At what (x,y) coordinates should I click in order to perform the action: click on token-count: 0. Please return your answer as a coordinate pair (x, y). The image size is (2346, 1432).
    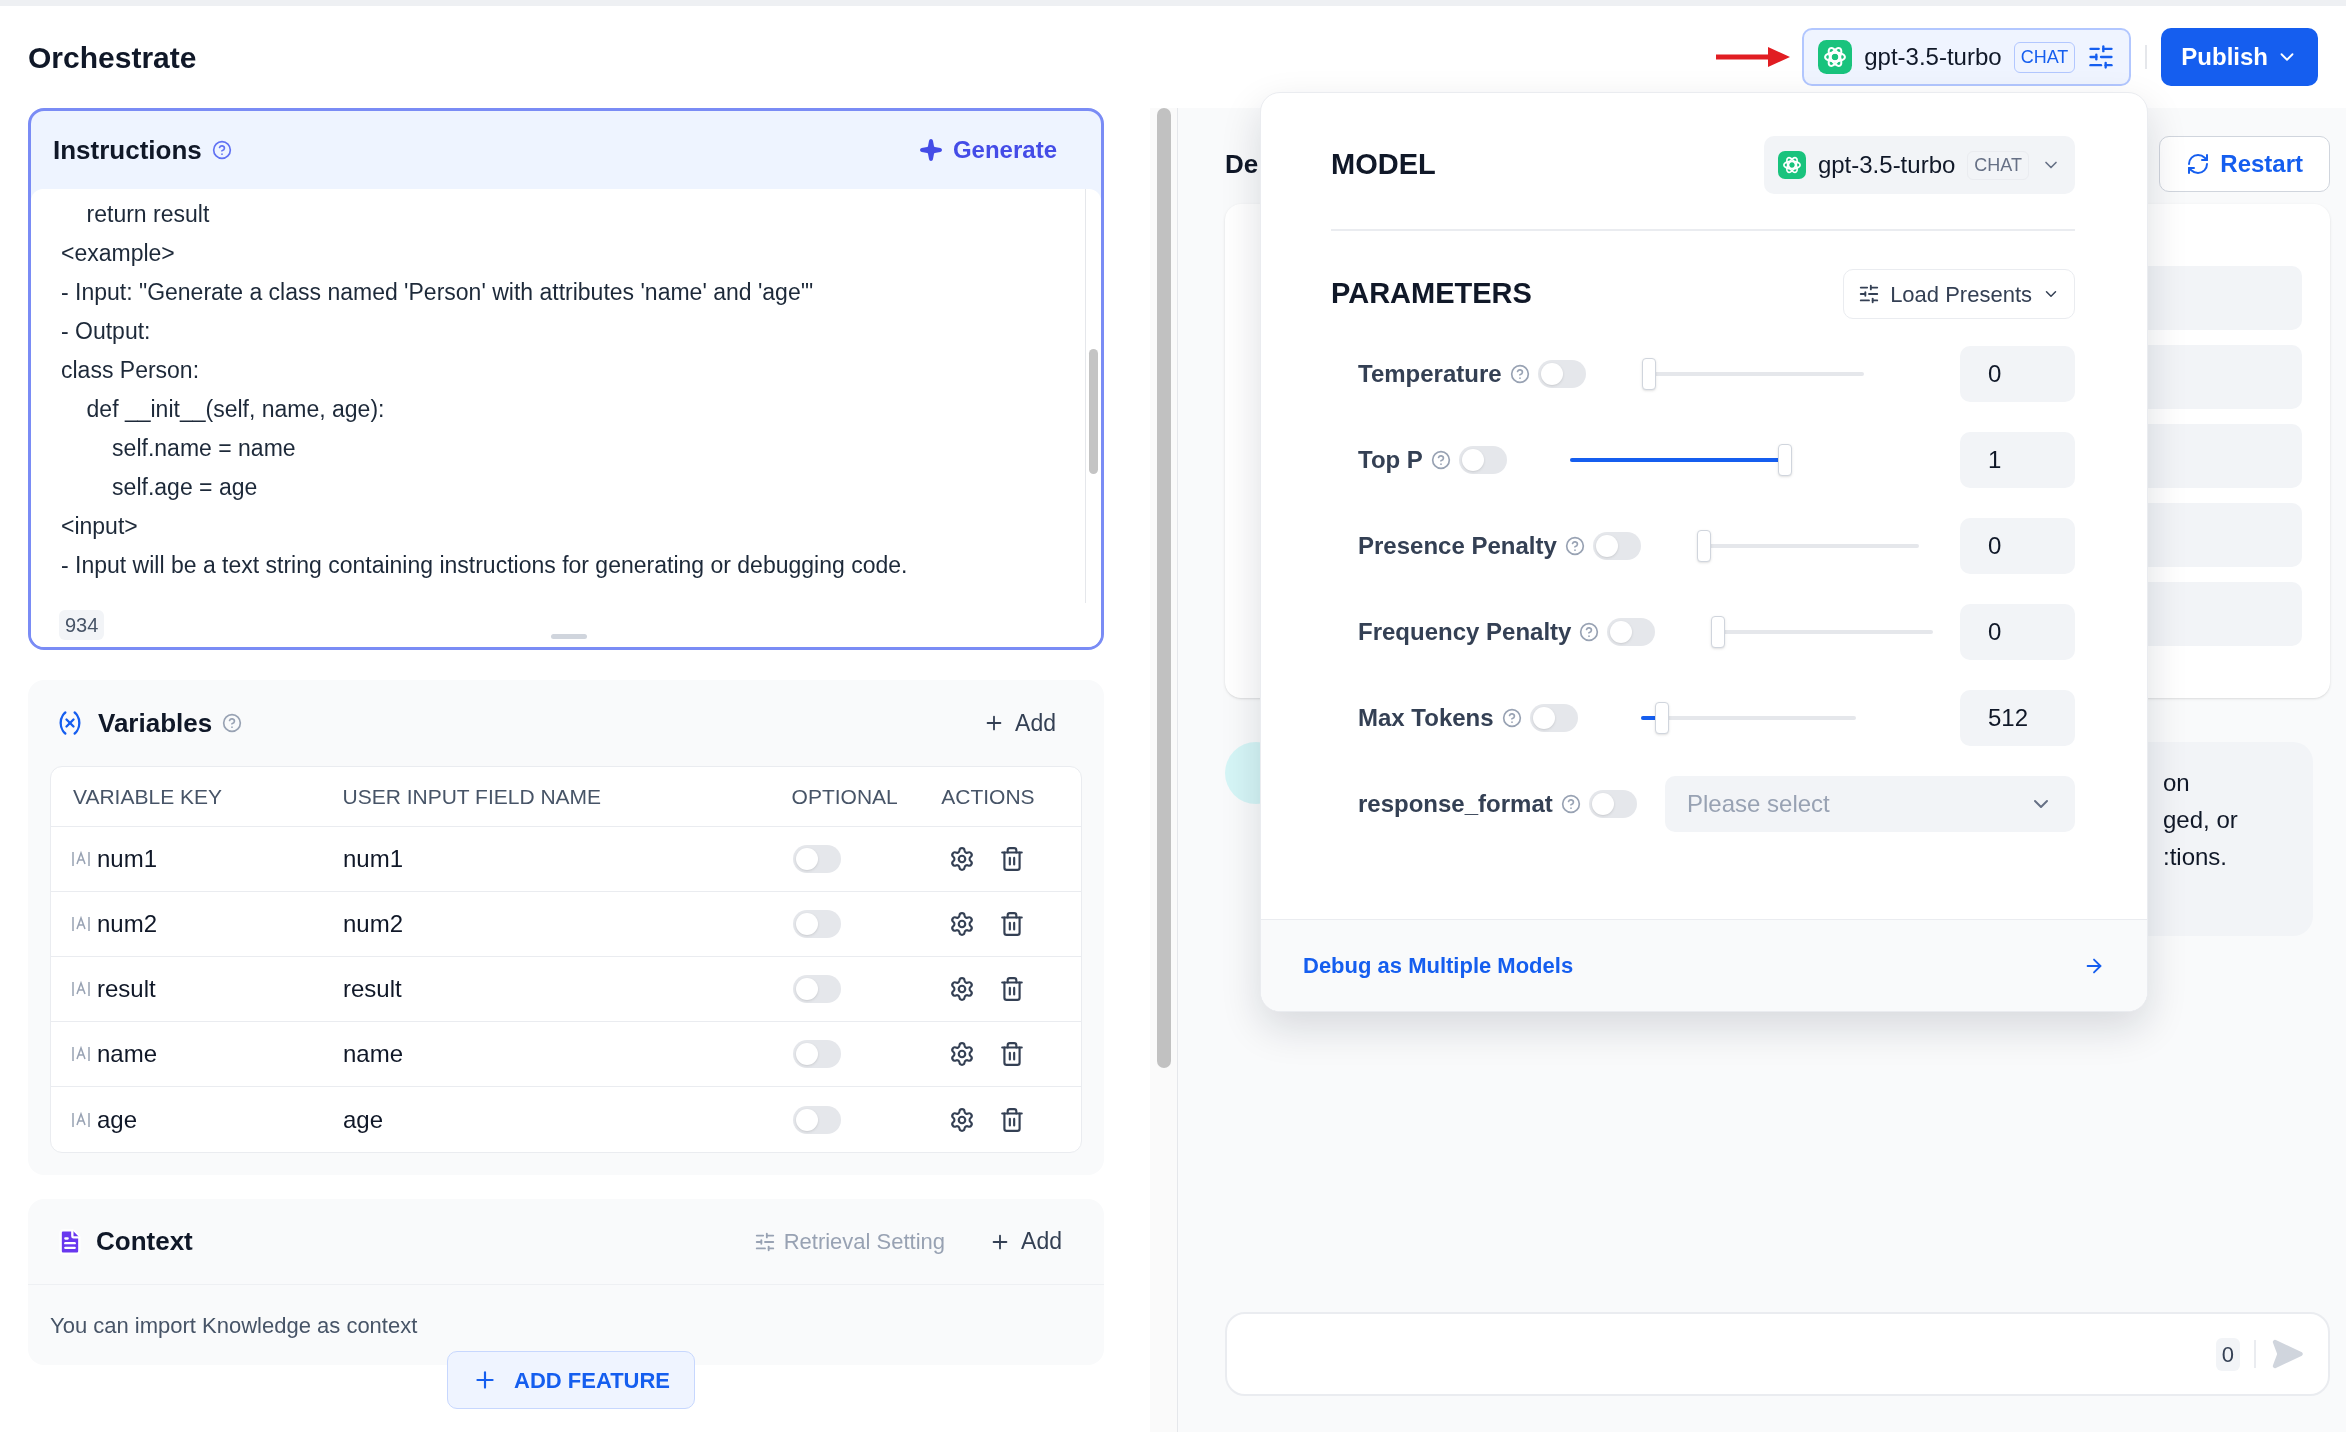
    Looking at the image, I should click on (2227, 1354).